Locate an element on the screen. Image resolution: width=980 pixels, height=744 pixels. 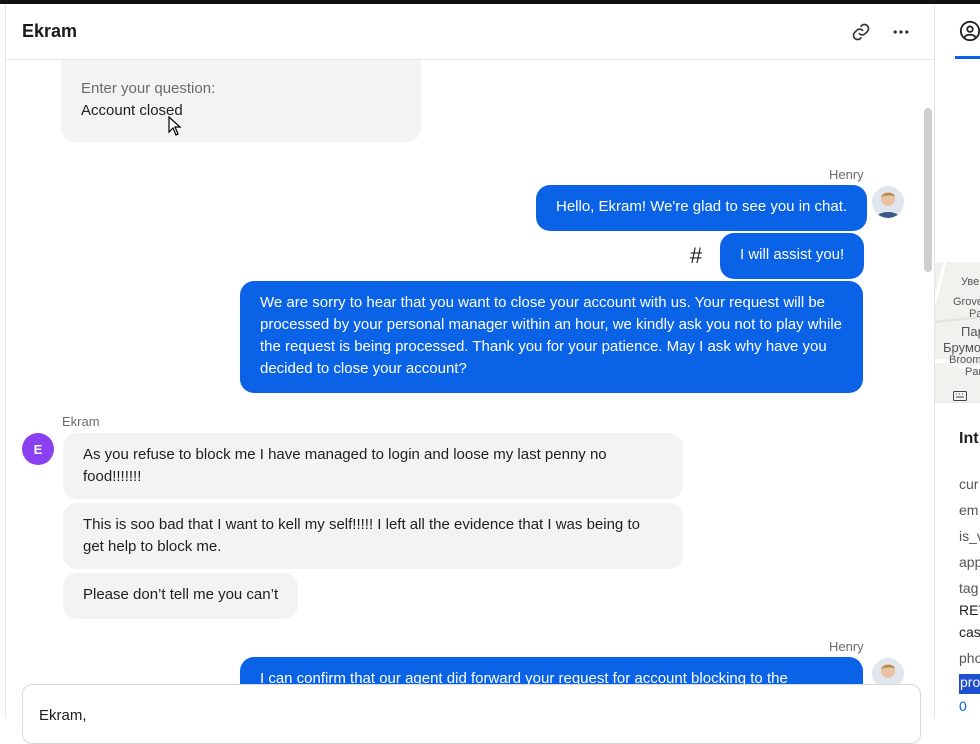
composer-text: Ekram, is located at coordinates (63, 715).